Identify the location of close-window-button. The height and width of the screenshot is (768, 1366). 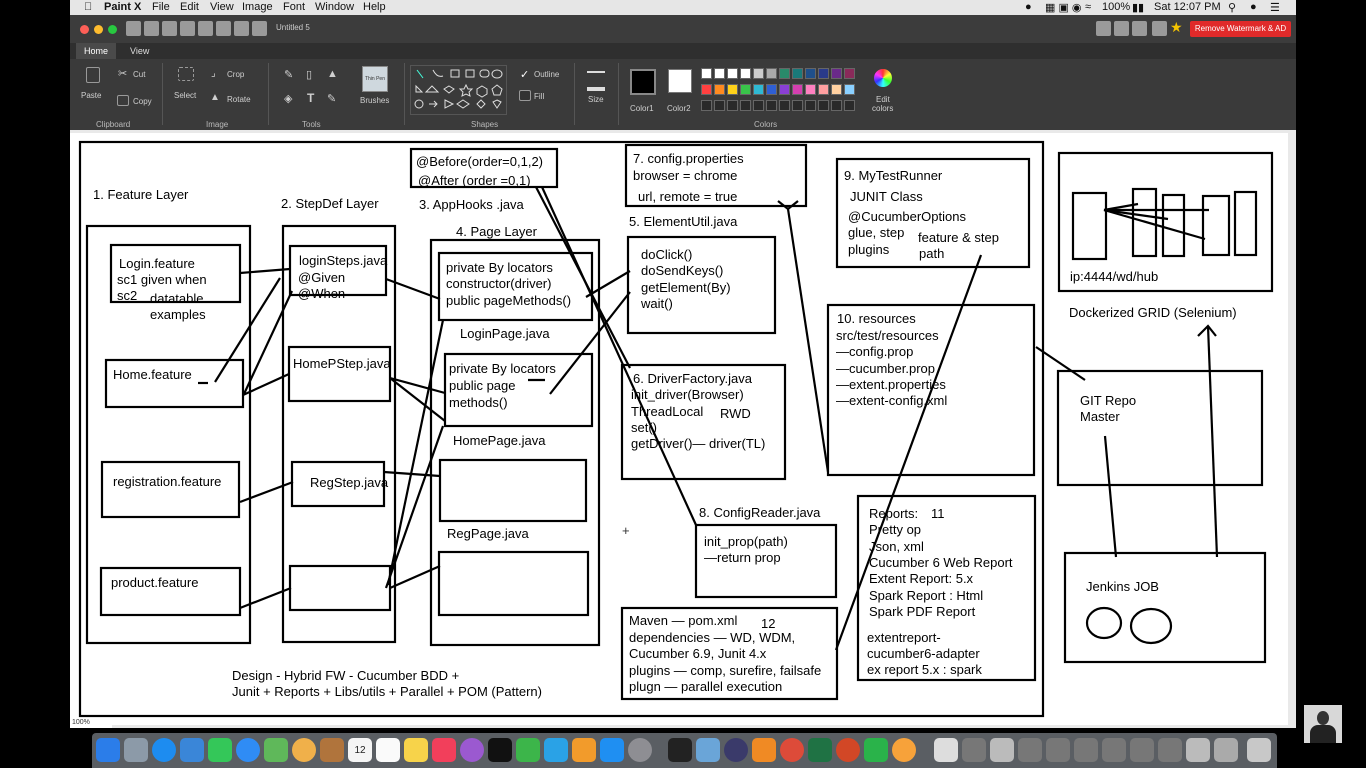
(84, 29).